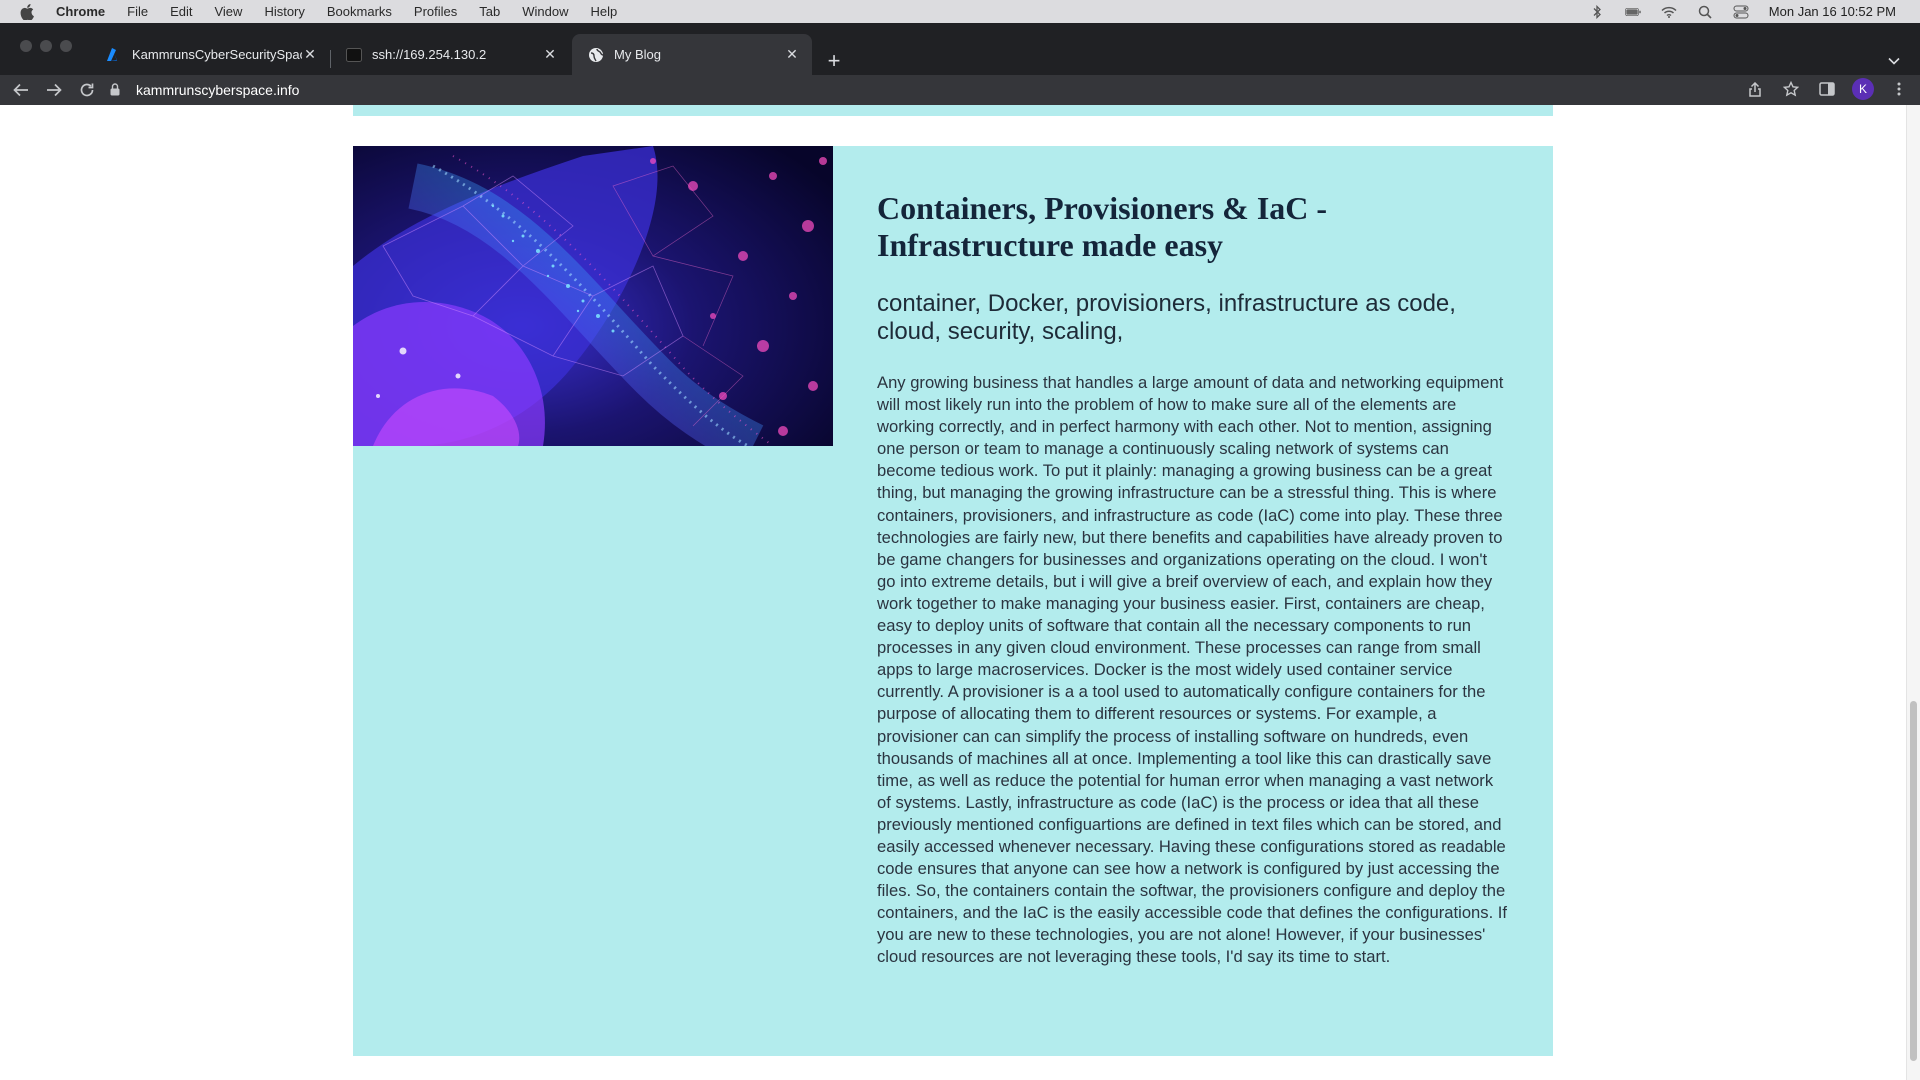  What do you see at coordinates (429, 54) in the screenshot?
I see `tab-title: ssh://169.254.130.2` at bounding box center [429, 54].